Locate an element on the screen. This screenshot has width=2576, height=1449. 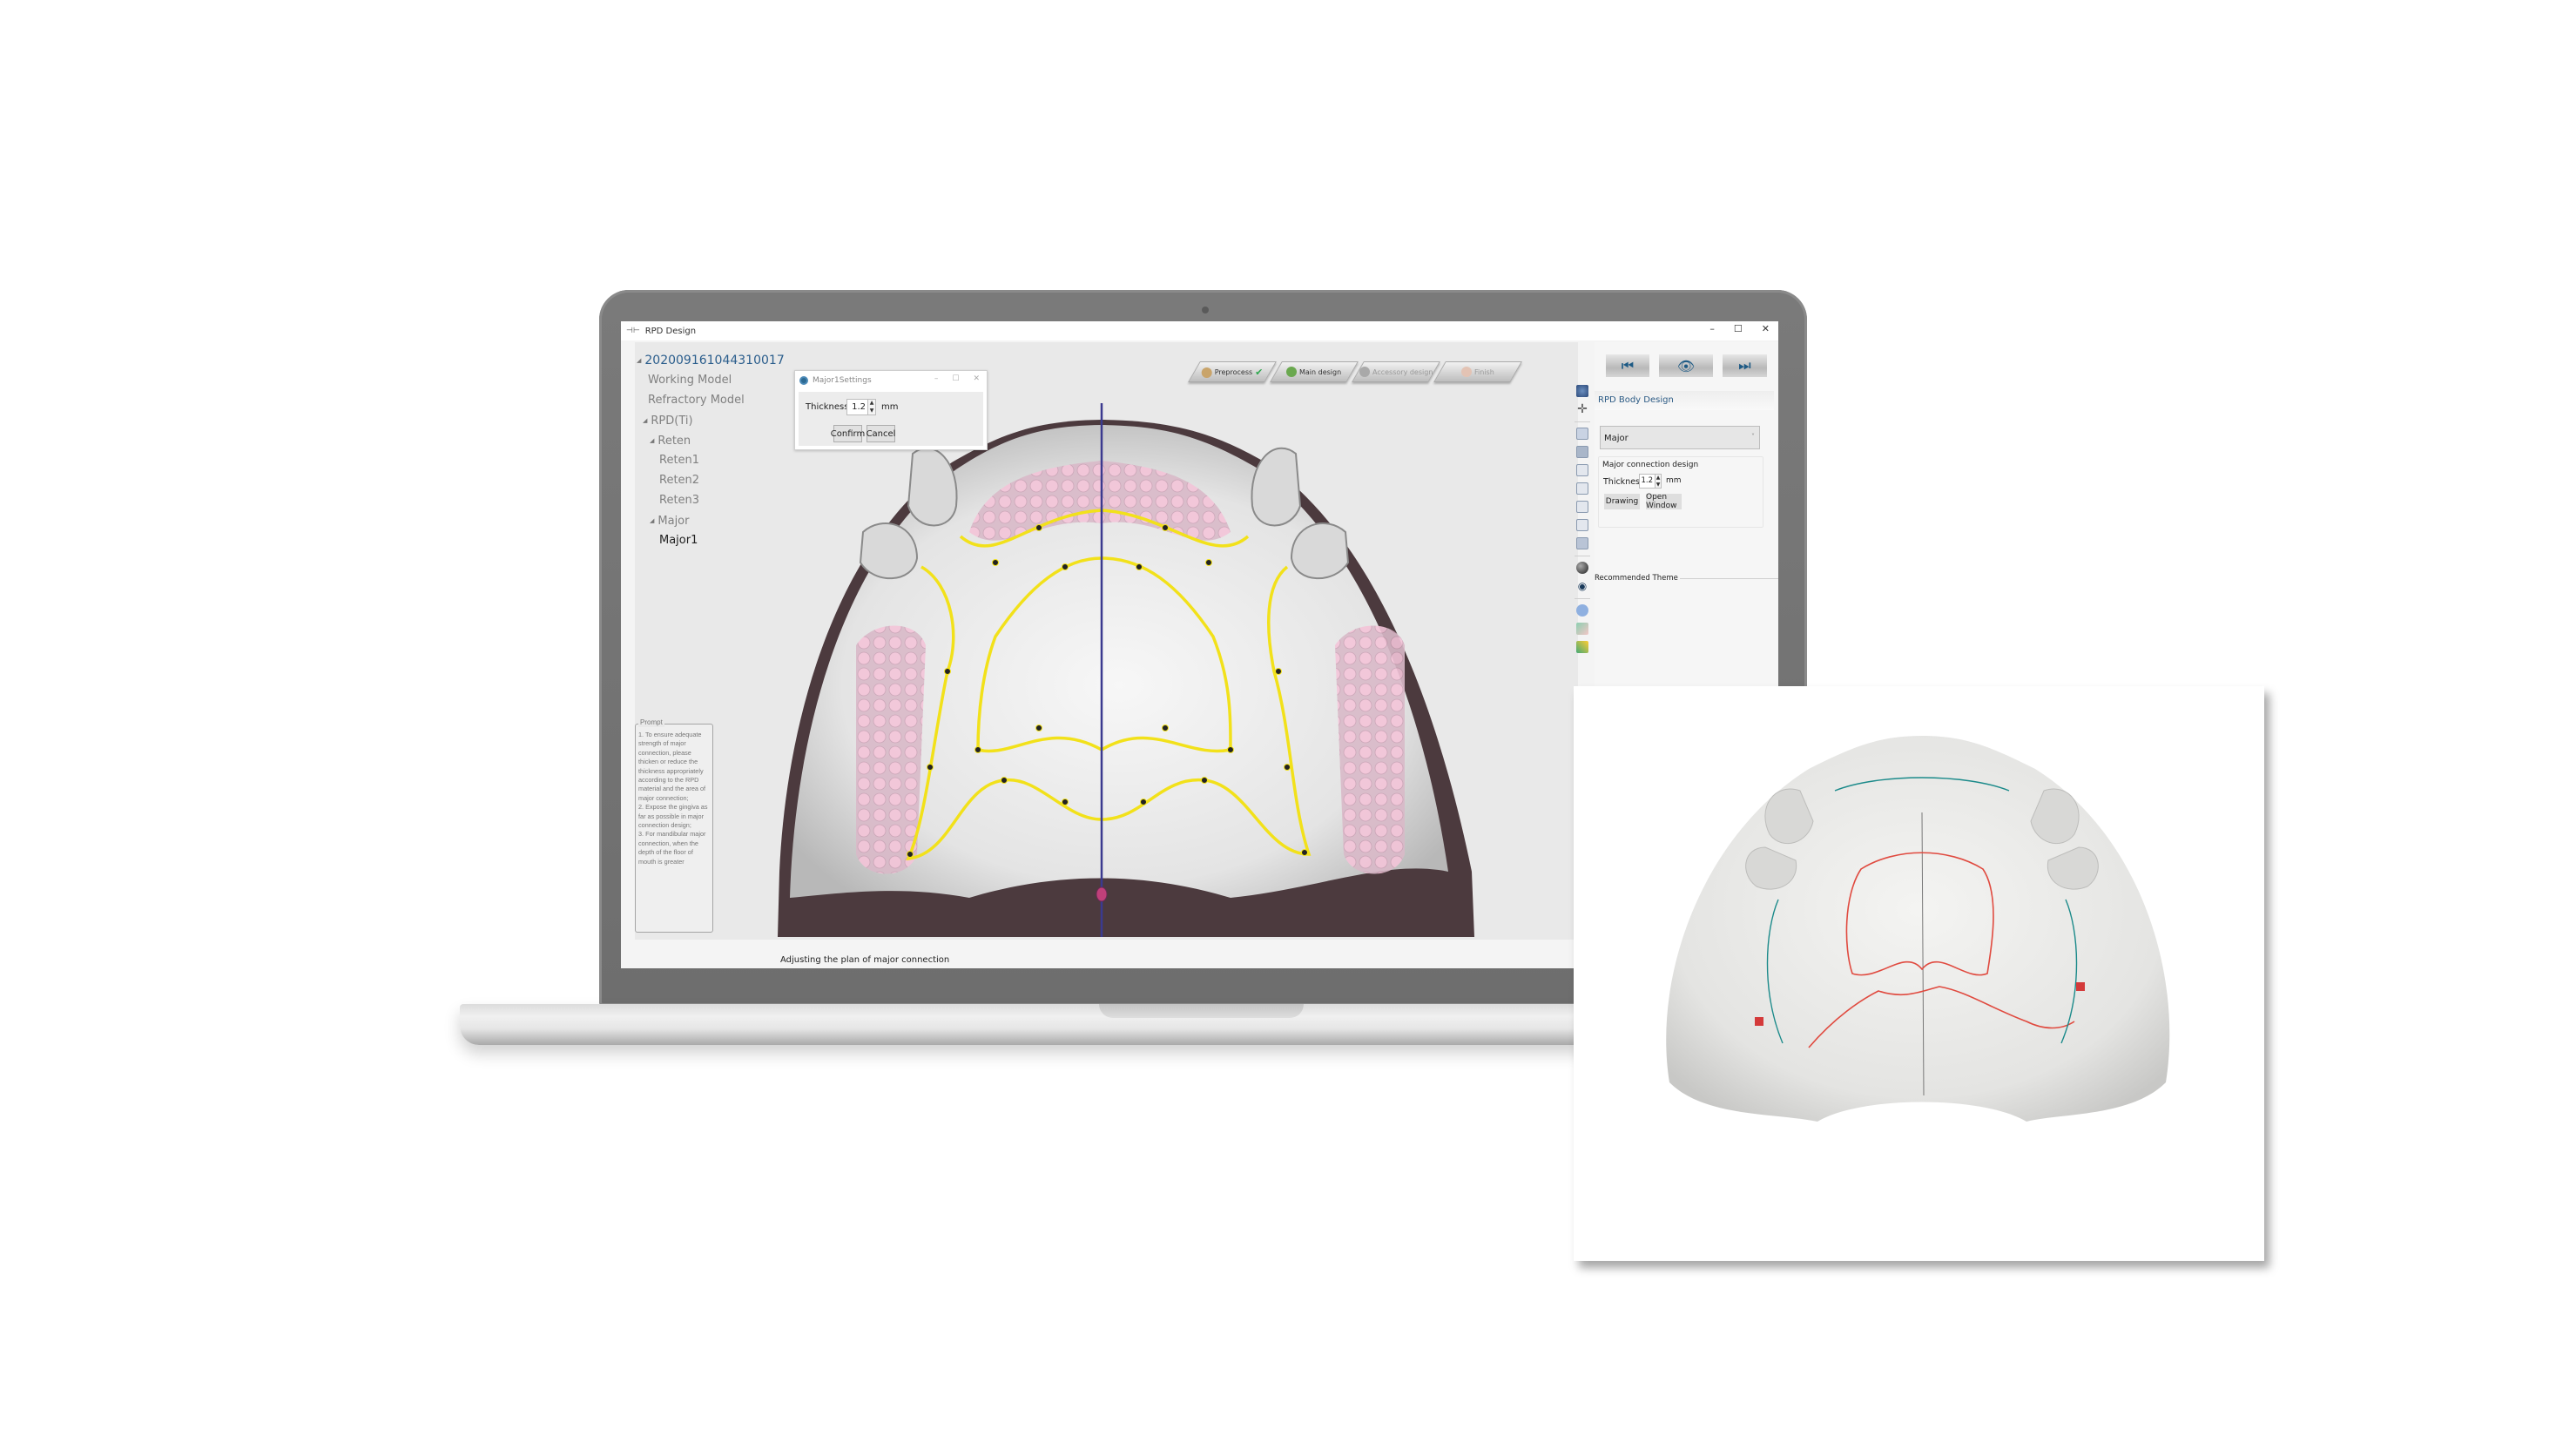
skip-forward-icon: ⏭ is located at coordinates (1745, 365).